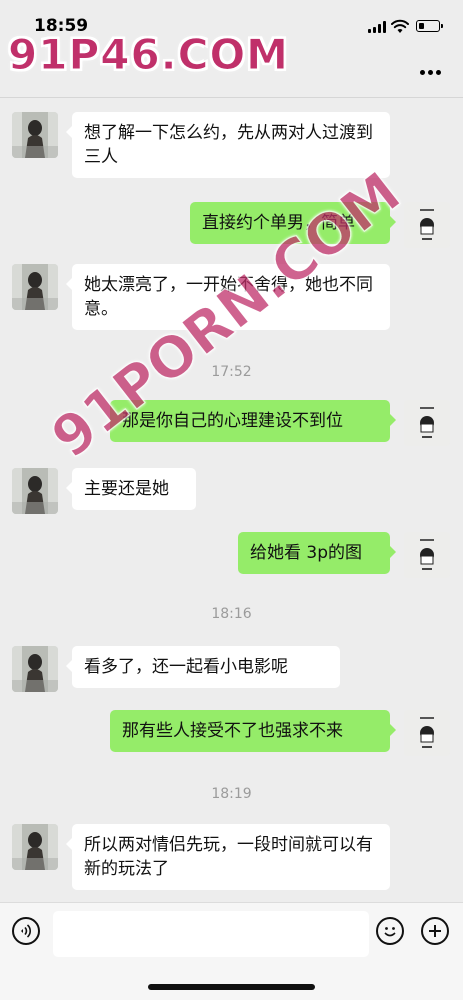 This screenshot has height=1000, width=463. What do you see at coordinates (231, 794) in the screenshot?
I see `timestamp: 18:19` at bounding box center [231, 794].